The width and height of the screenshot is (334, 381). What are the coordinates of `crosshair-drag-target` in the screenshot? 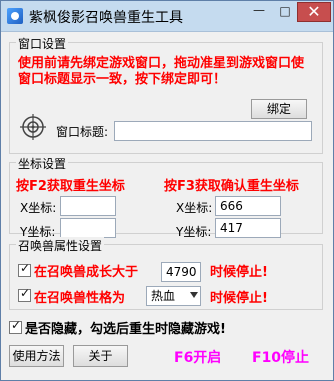 It's located at (33, 127).